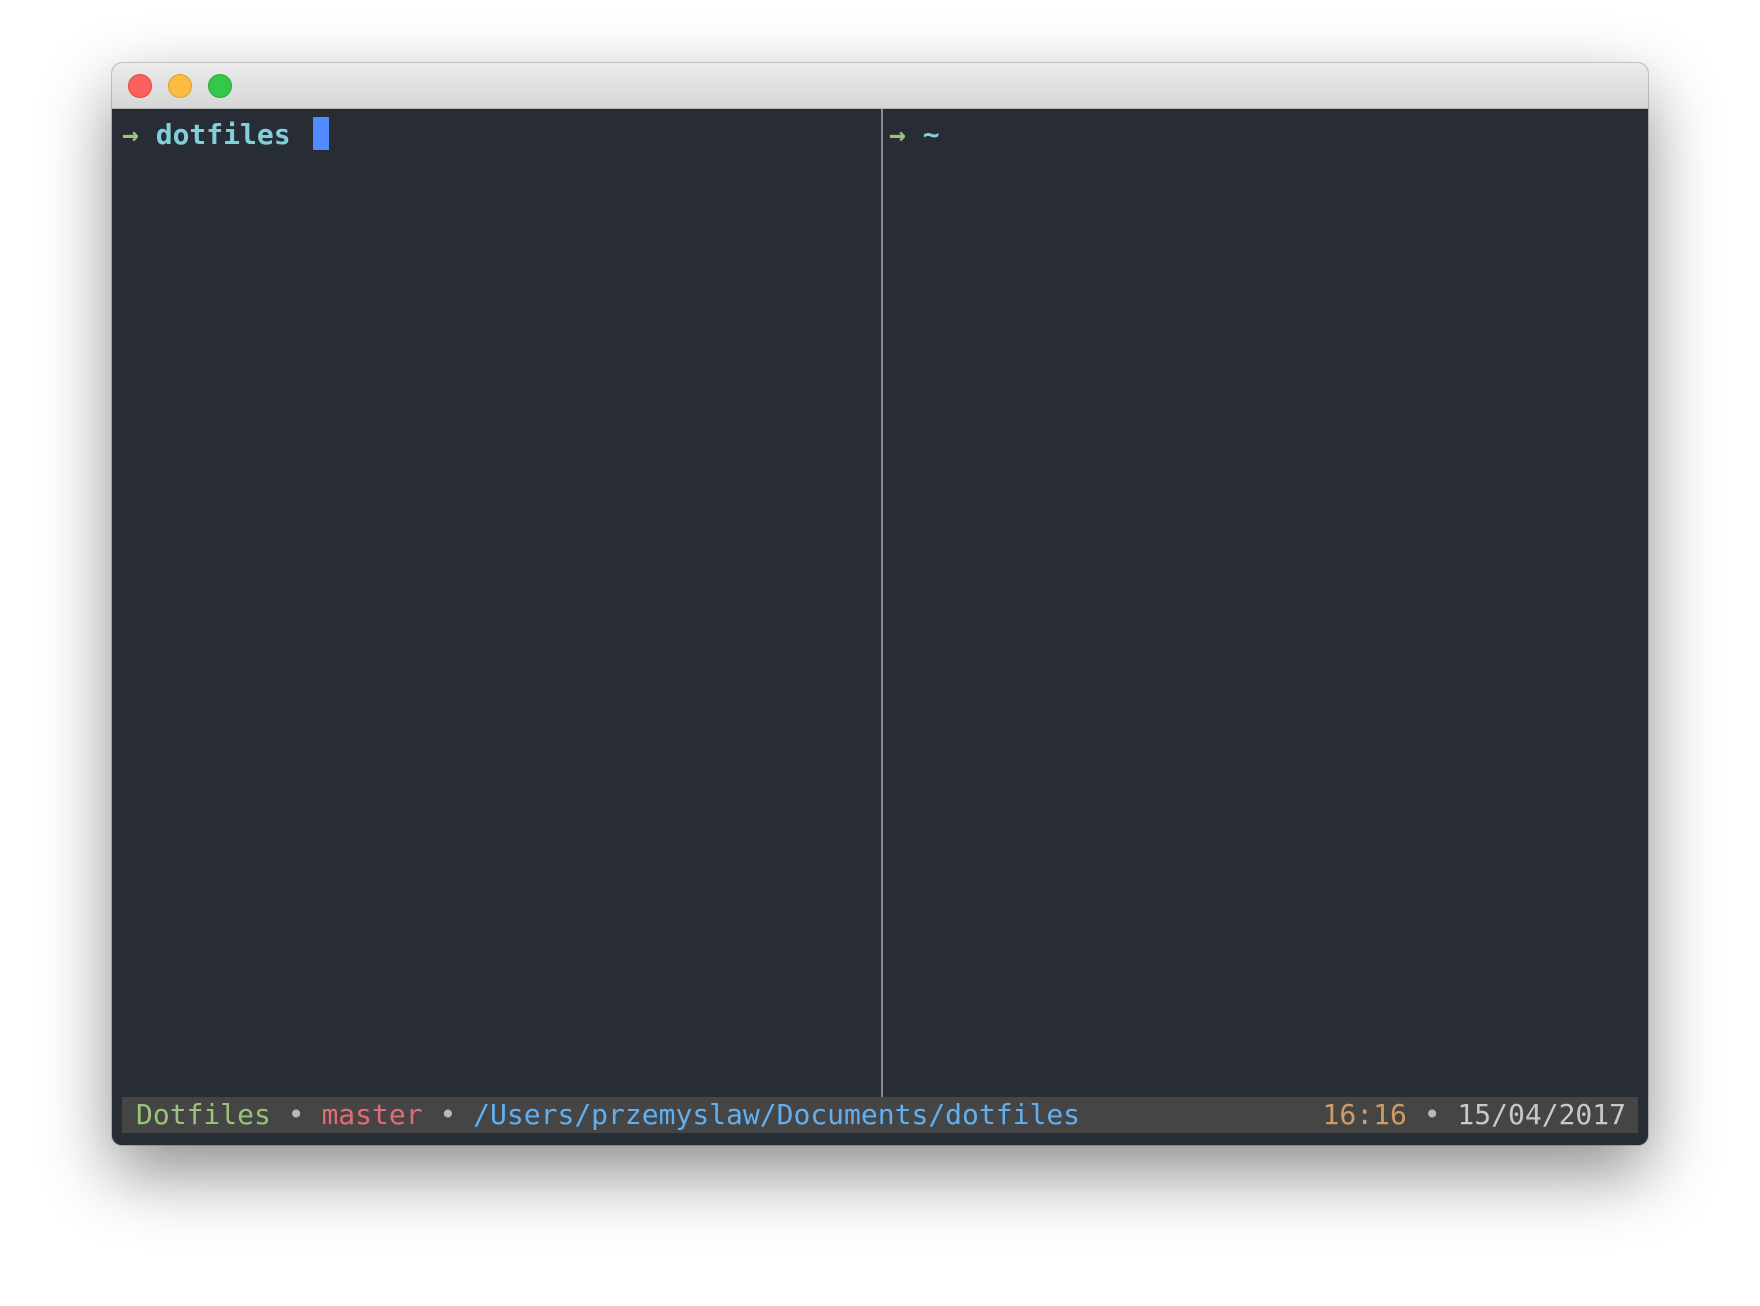 This screenshot has width=1760, height=1306. Describe the element at coordinates (1364, 1114) in the screenshot. I see `status-time: 16:16` at that location.